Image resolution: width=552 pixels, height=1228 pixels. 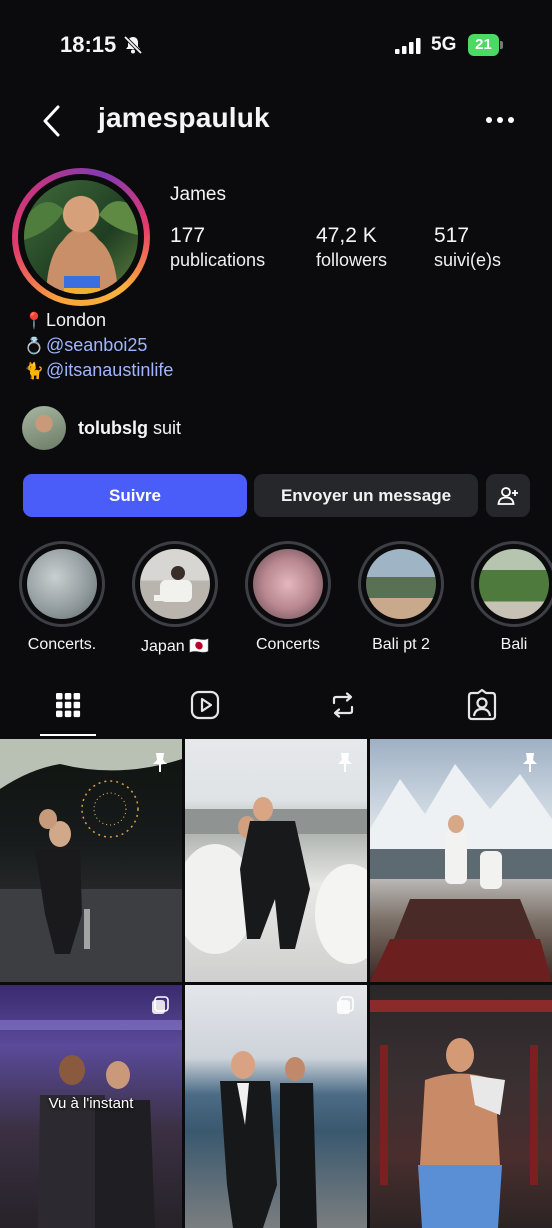 I want to click on bio-line-pet: 🐈 @itsanaustinlife, so click(x=98, y=370).